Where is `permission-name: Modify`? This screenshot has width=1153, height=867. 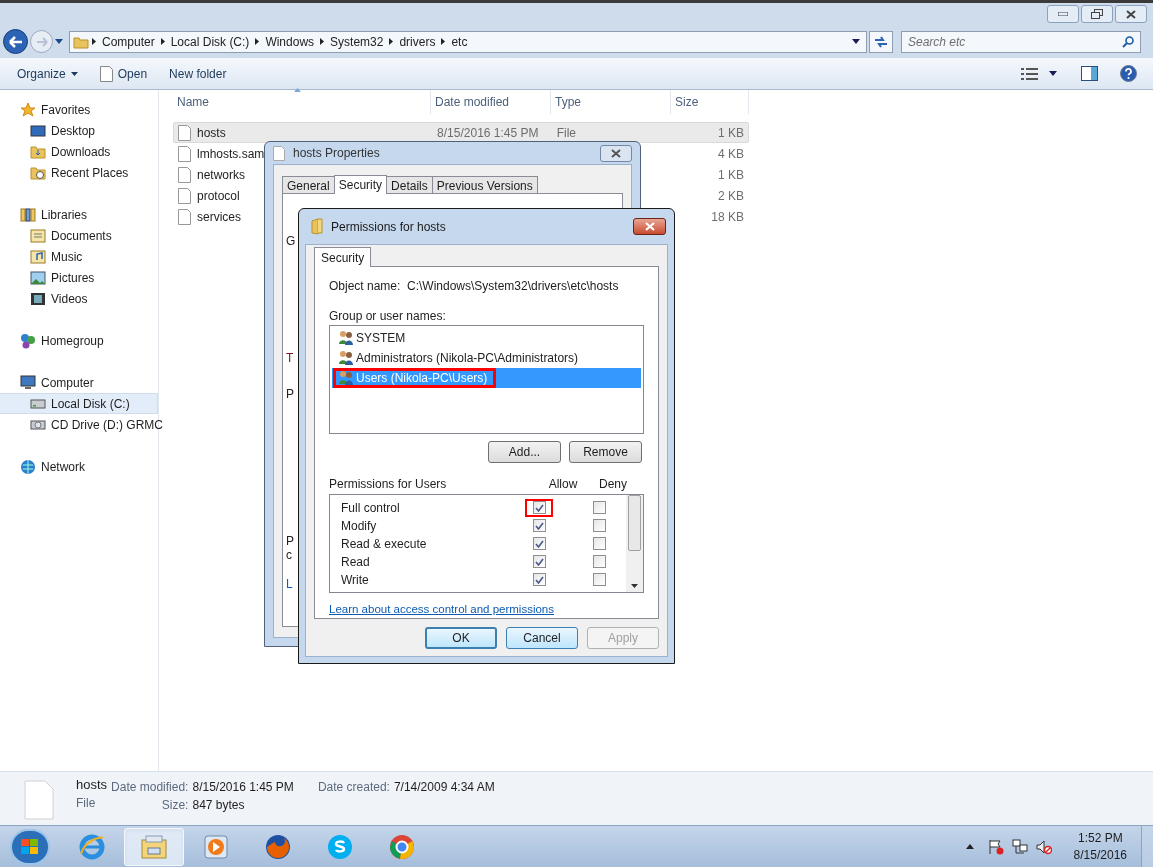 permission-name: Modify is located at coordinates (359, 526).